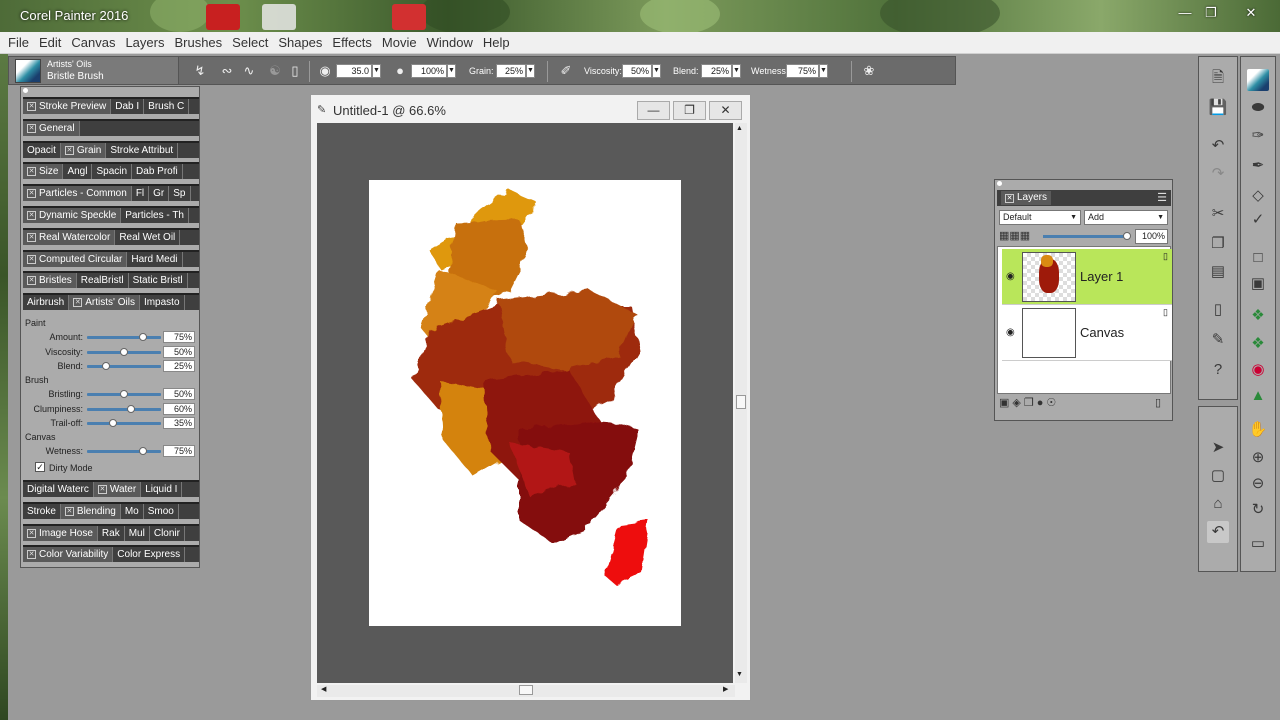 This screenshot has height=720, width=1280. I want to click on redo-icon: ↷, so click(1218, 174).